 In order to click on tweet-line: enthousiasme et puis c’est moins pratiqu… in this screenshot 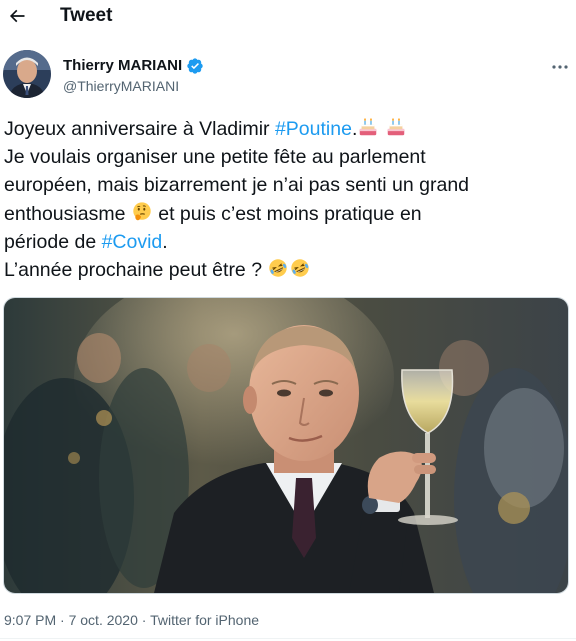, I will do `click(213, 213)`.